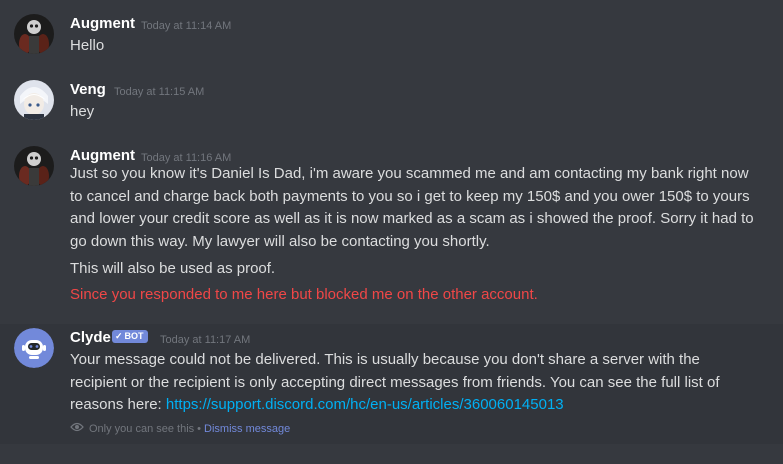 The width and height of the screenshot is (783, 464). Describe the element at coordinates (186, 26) in the screenshot. I see `timestamp: Today at 11:14 AM` at that location.